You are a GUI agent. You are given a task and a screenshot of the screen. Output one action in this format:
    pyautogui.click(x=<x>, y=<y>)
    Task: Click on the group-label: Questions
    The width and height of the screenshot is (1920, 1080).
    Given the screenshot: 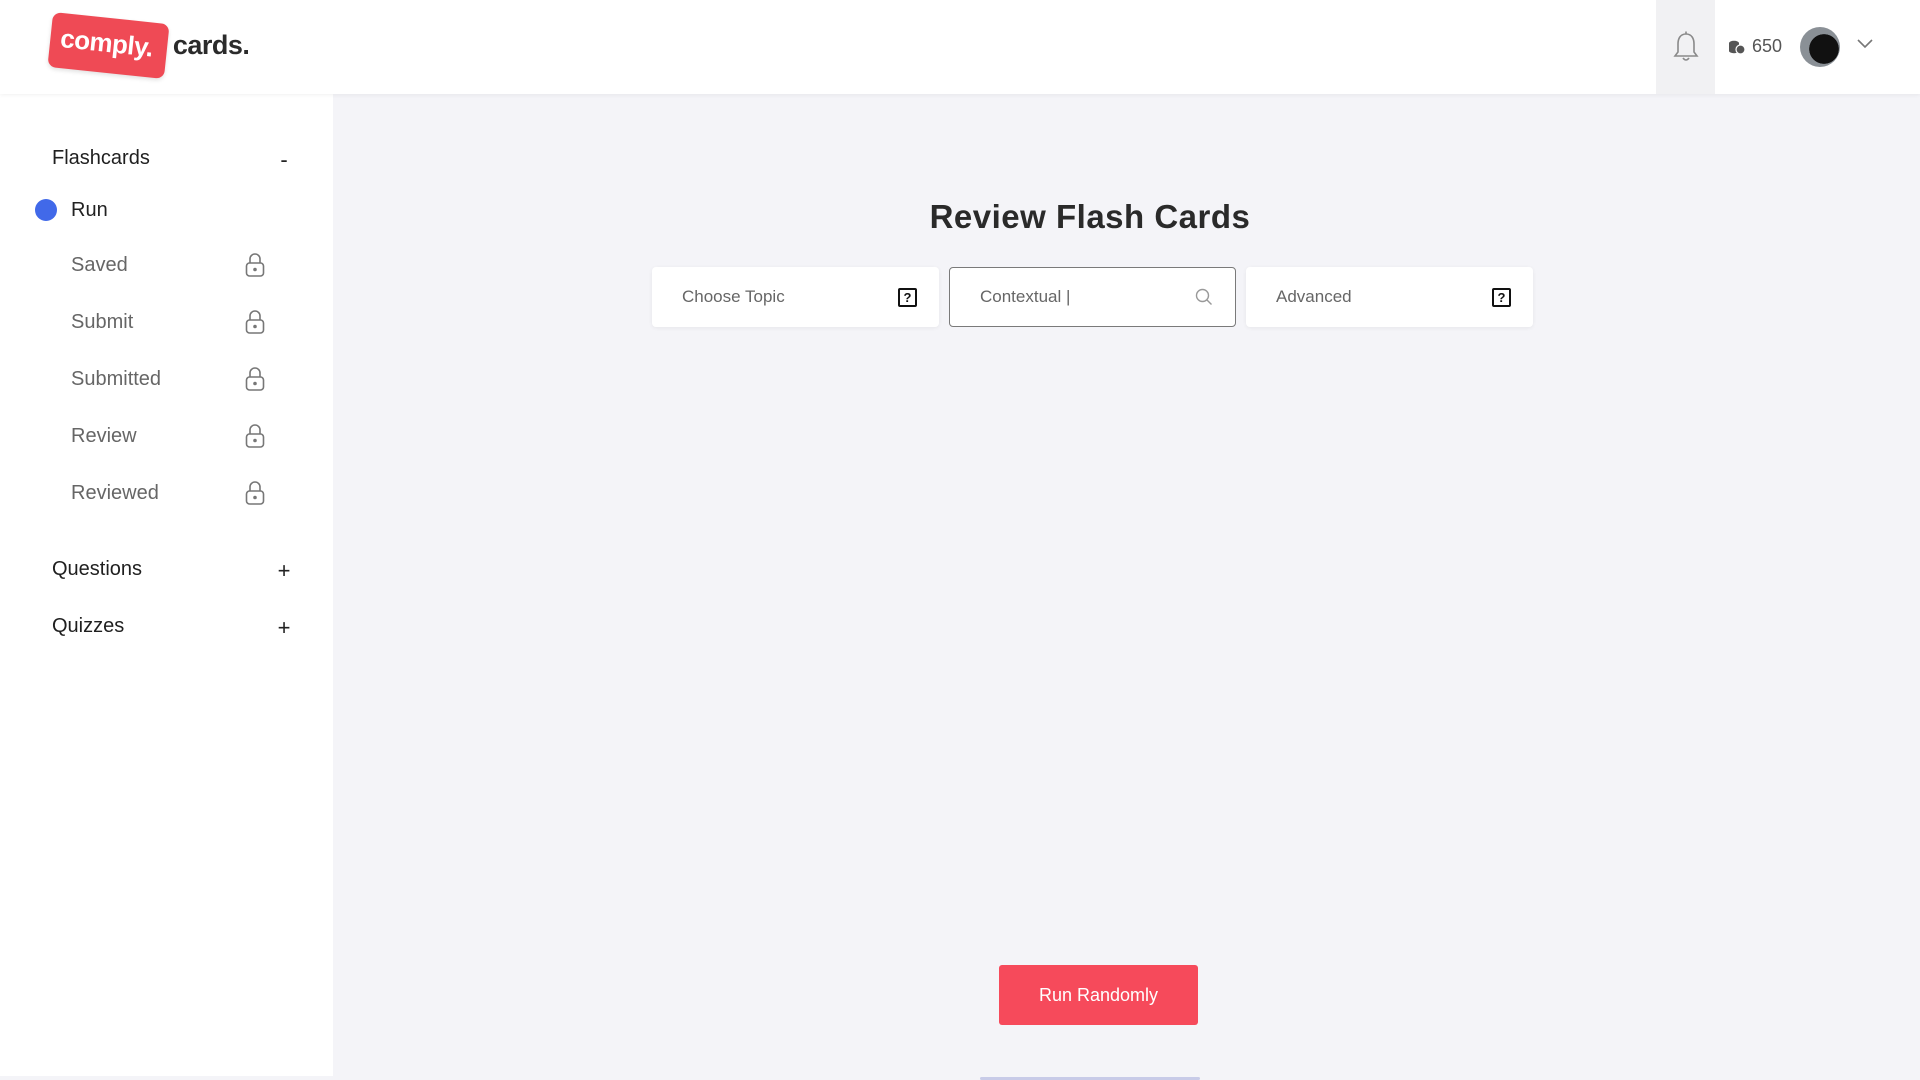 What is the action you would take?
    pyautogui.click(x=97, y=569)
    